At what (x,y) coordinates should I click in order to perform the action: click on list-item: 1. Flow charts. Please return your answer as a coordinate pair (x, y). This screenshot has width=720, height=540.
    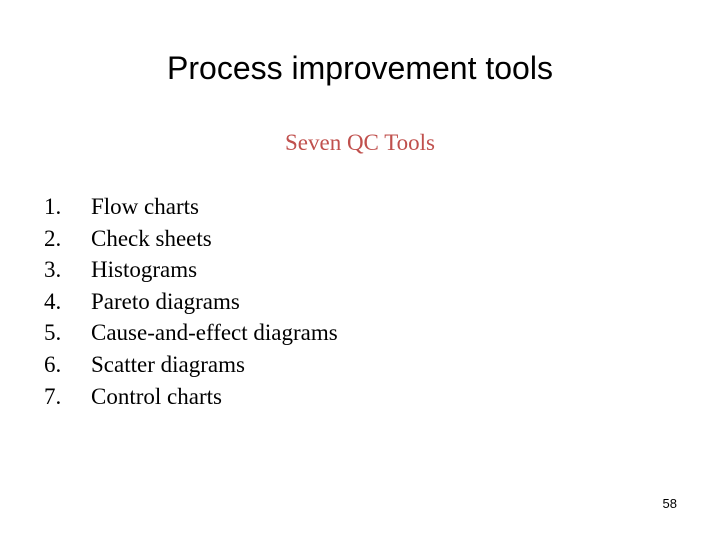
    Looking at the image, I should click on (191, 207).